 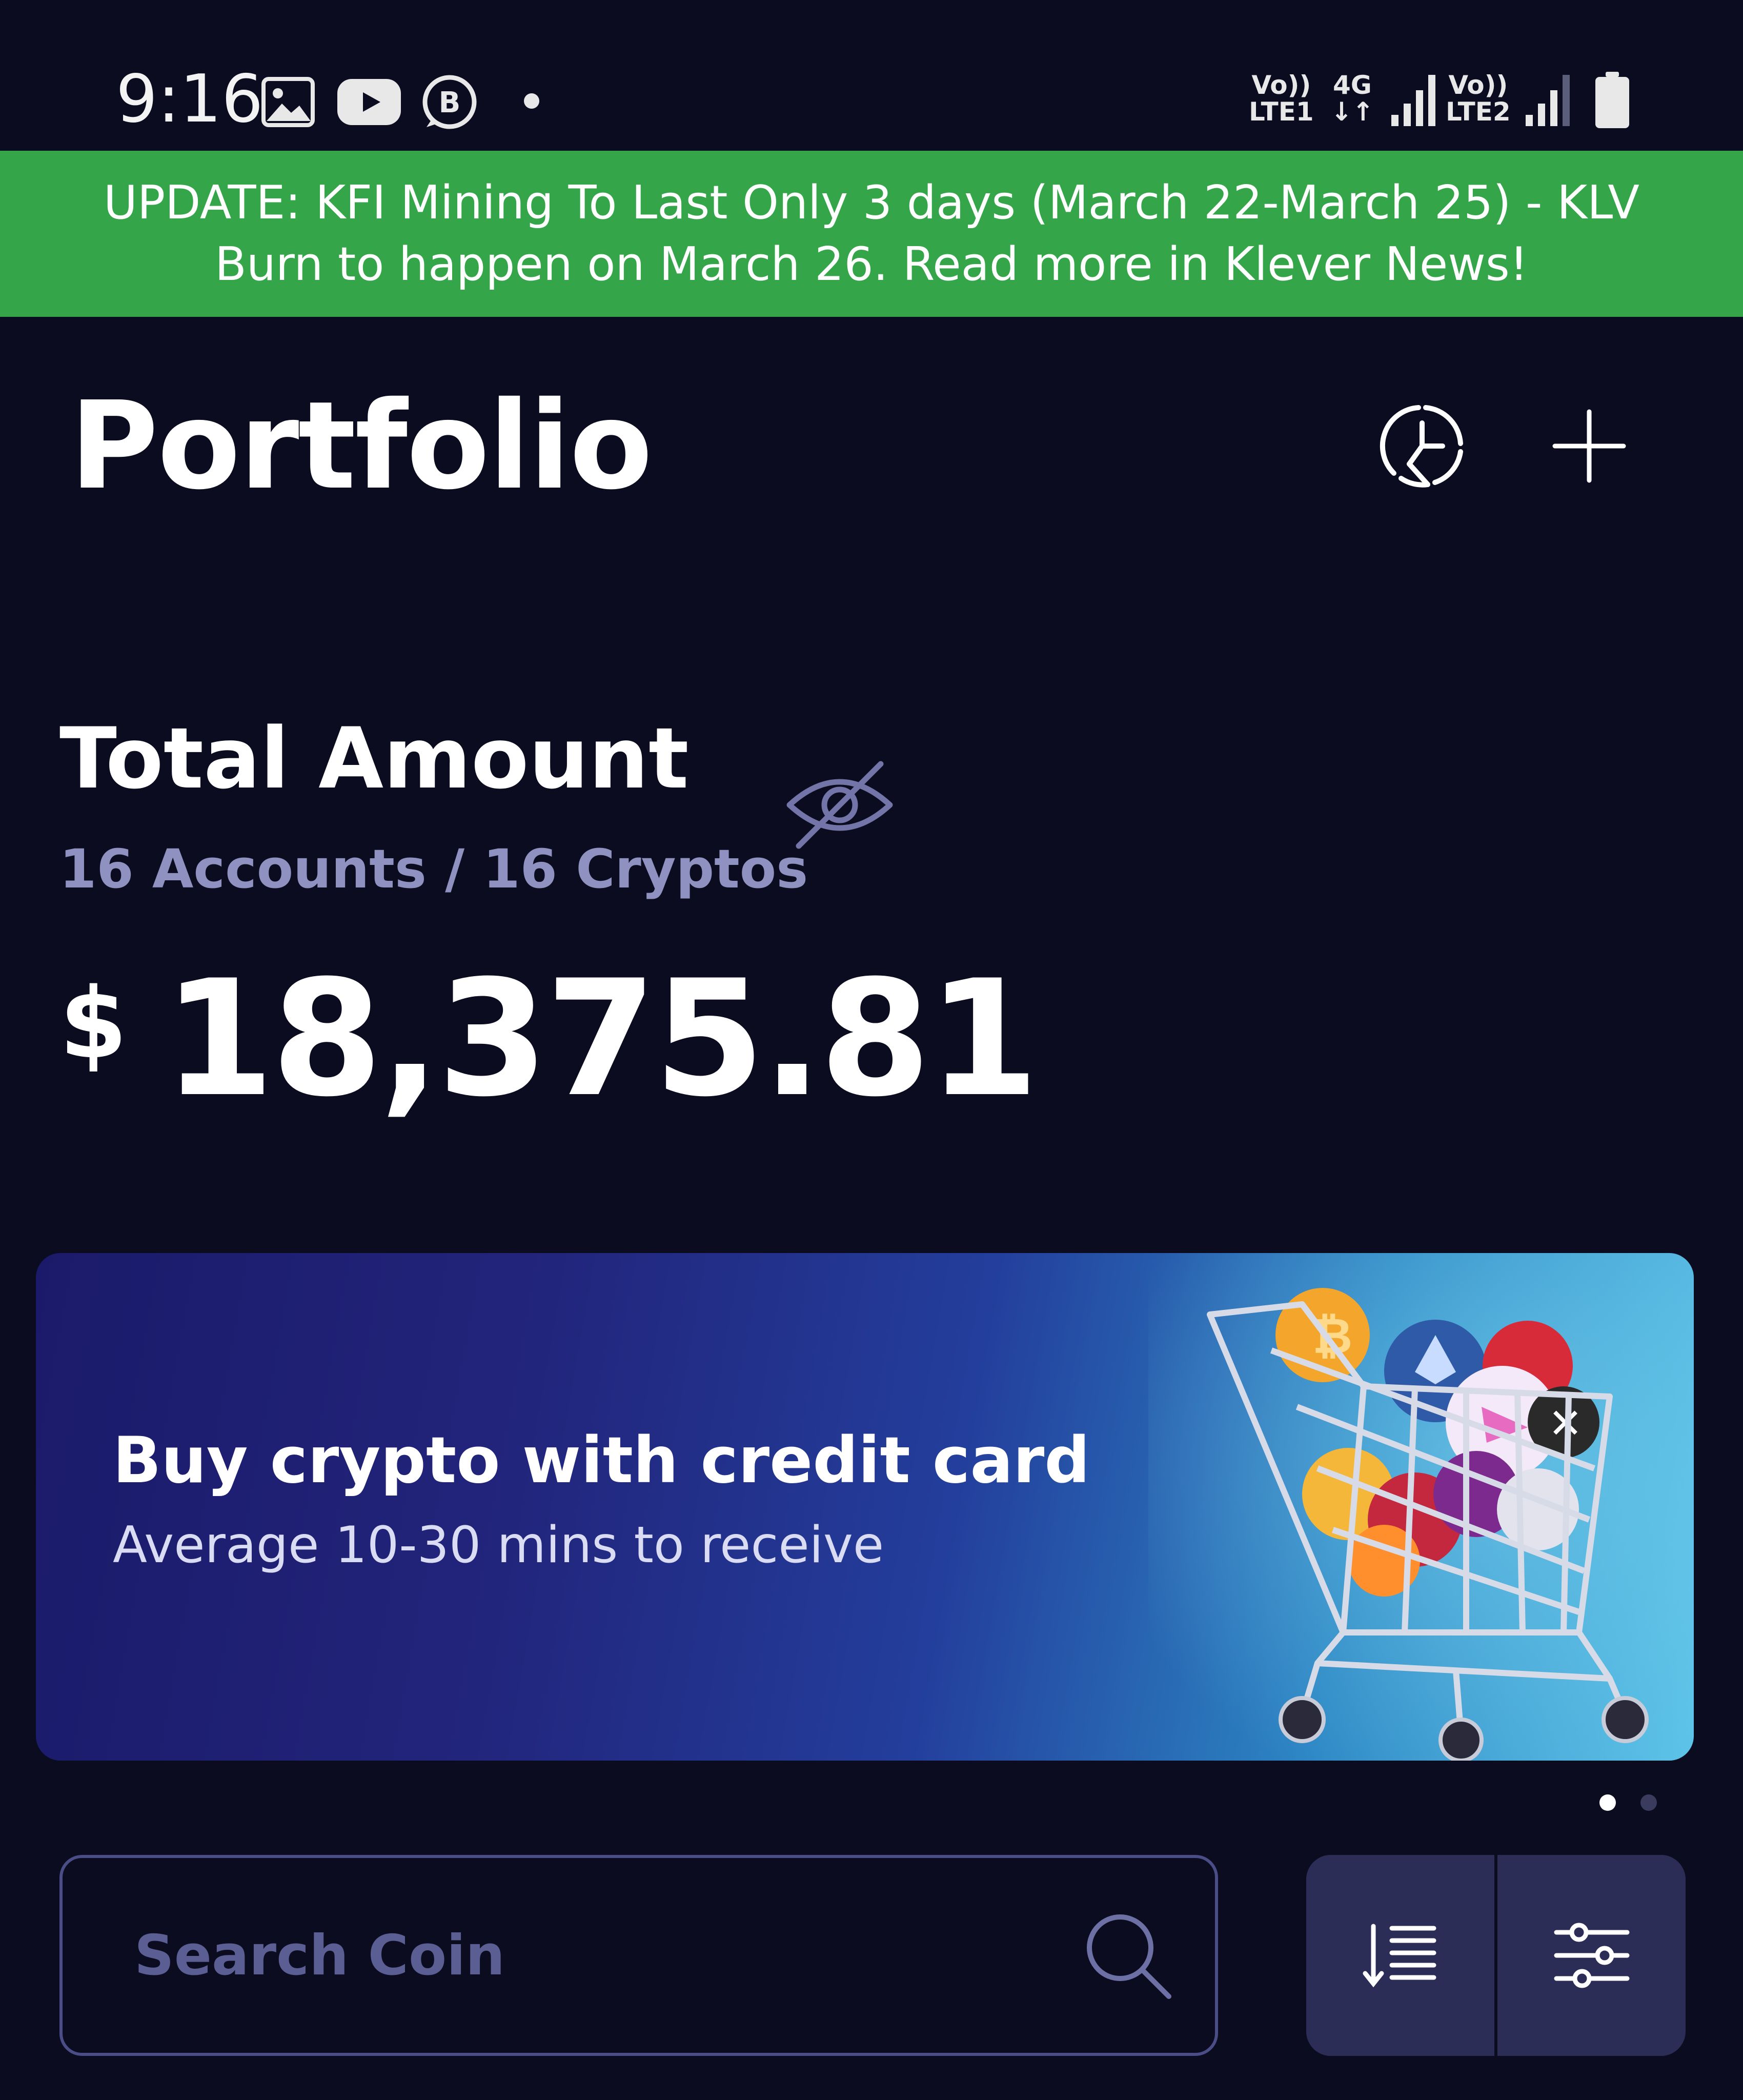 I want to click on battery-icon, so click(x=1612, y=100).